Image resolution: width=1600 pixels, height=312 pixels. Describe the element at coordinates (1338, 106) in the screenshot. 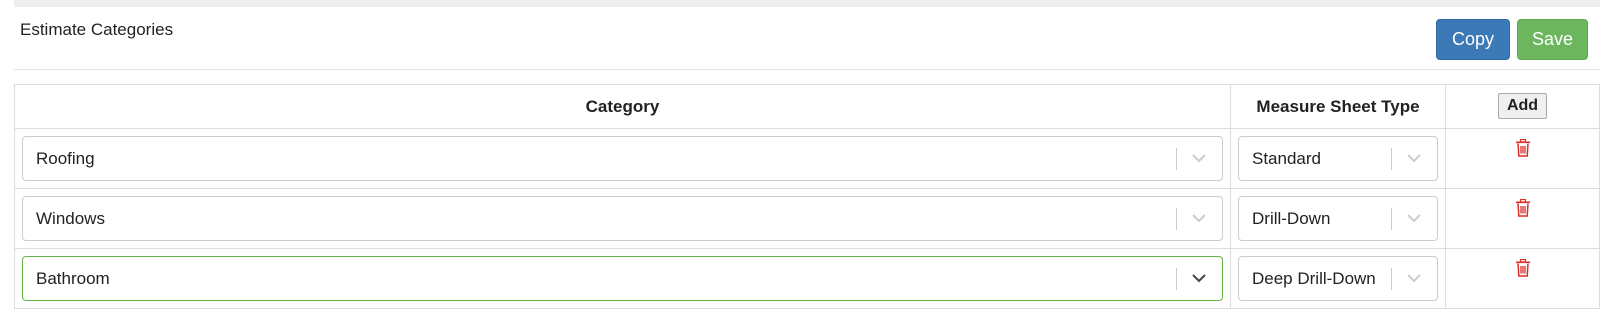

I see `column-header-measure-sheet-type: Measure Sheet Type` at that location.